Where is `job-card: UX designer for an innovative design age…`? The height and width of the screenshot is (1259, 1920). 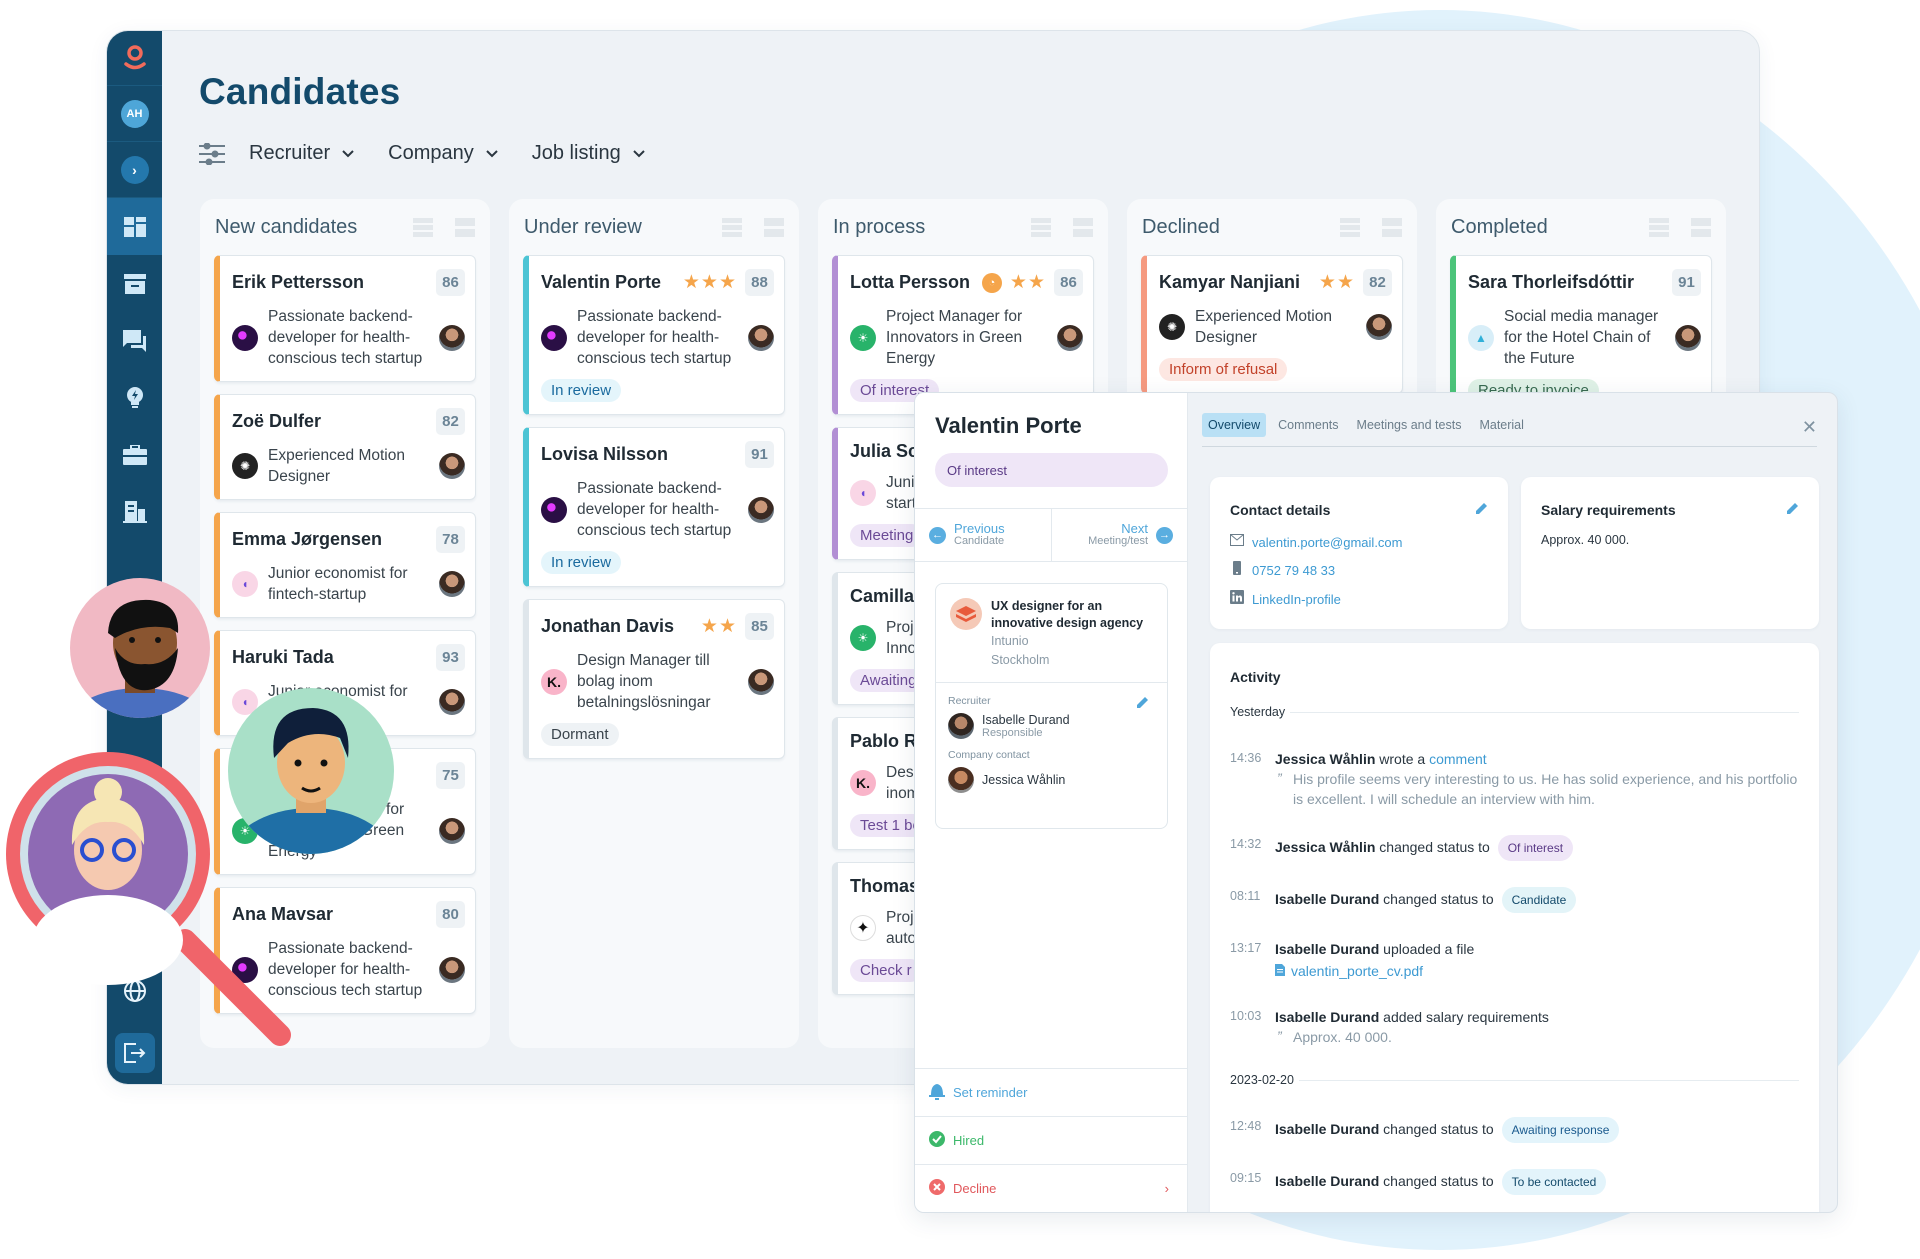
job-card: UX designer for an innovative design age… is located at coordinates (1051, 706).